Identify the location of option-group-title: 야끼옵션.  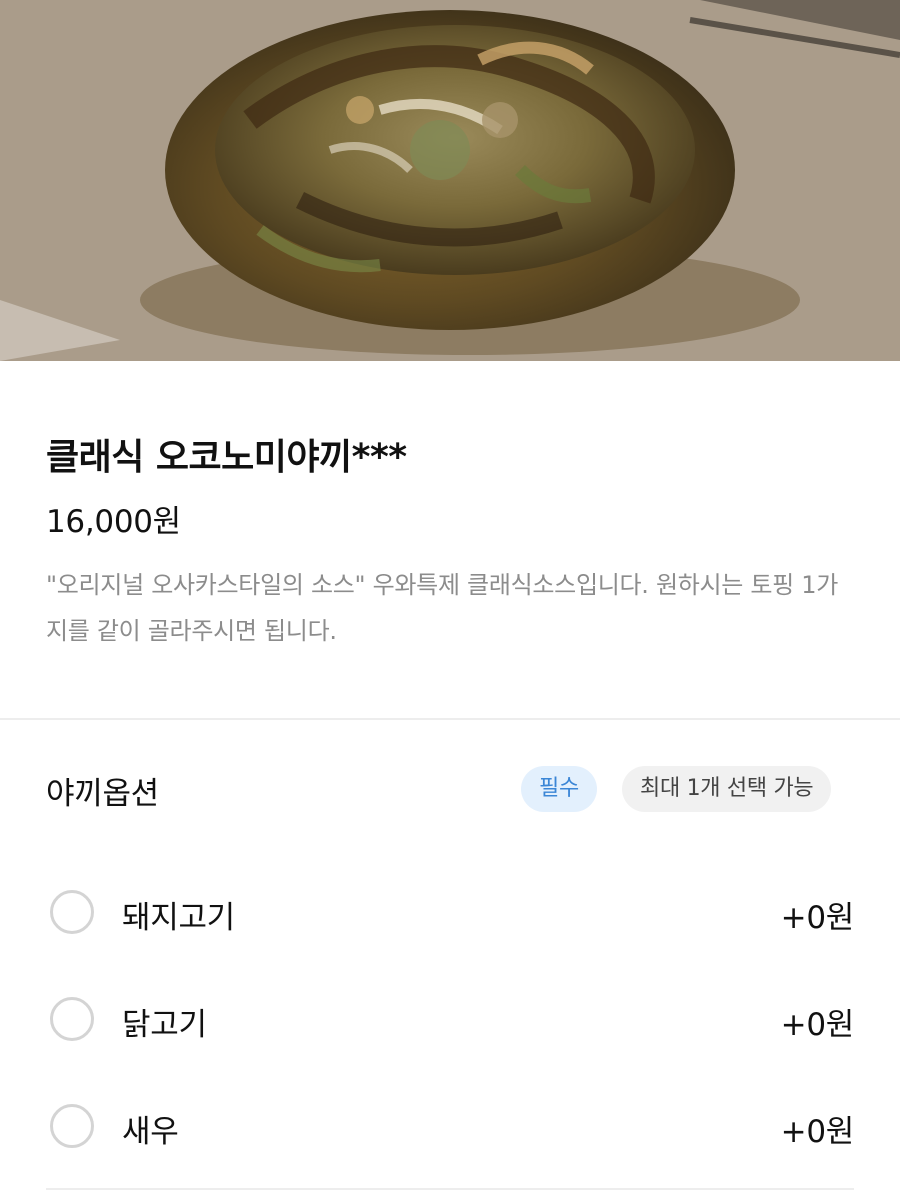
(102, 794).